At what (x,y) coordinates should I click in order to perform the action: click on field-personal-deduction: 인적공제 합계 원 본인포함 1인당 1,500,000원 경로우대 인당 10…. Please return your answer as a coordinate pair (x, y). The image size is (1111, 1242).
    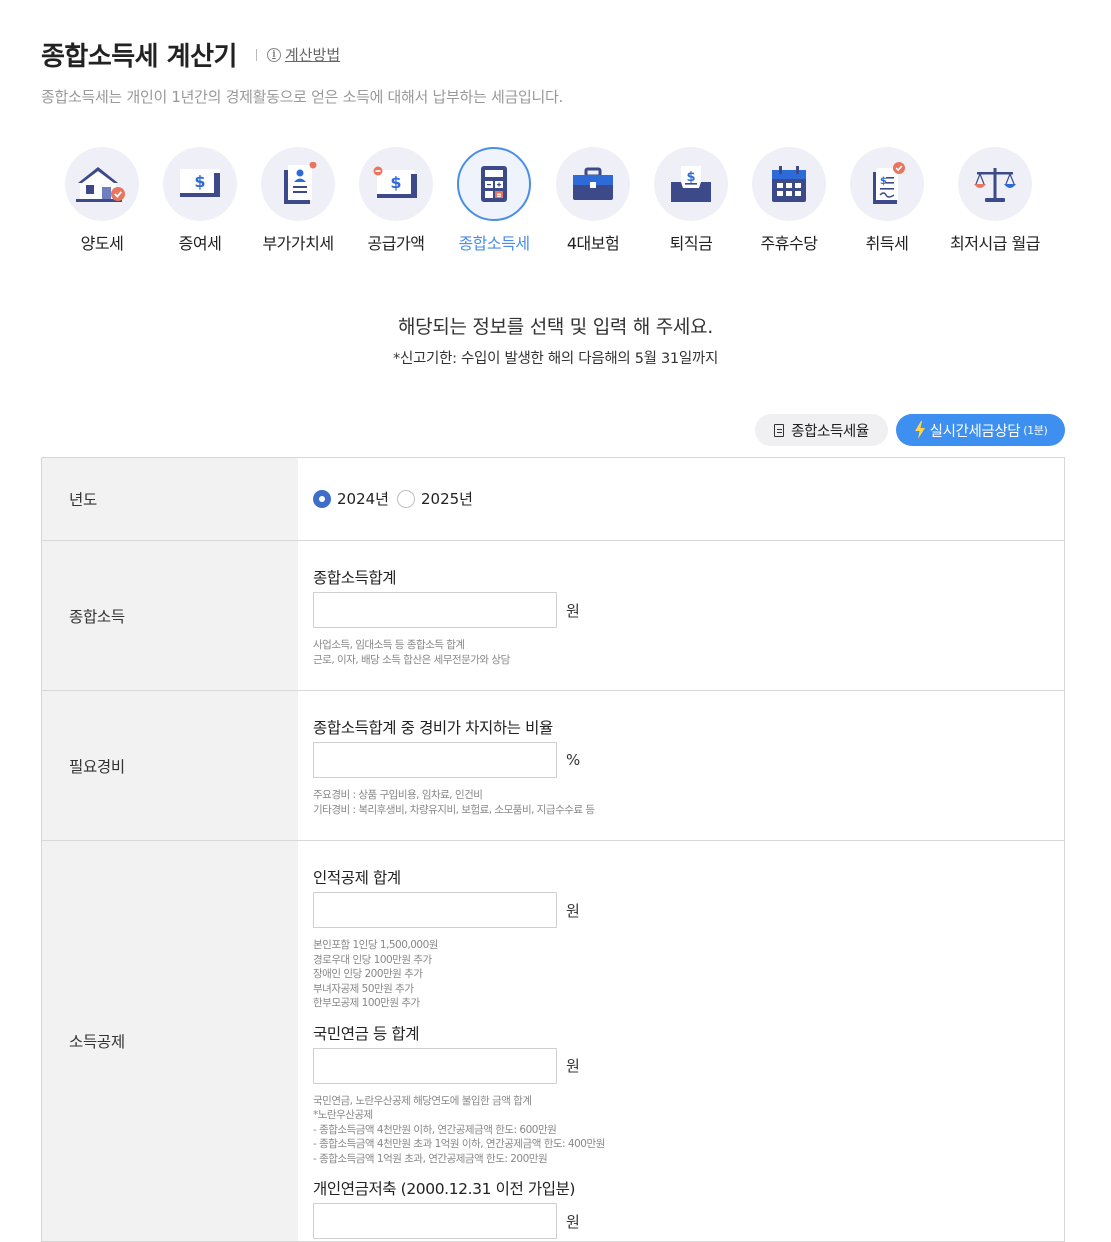
    Looking at the image, I should click on (688, 926).